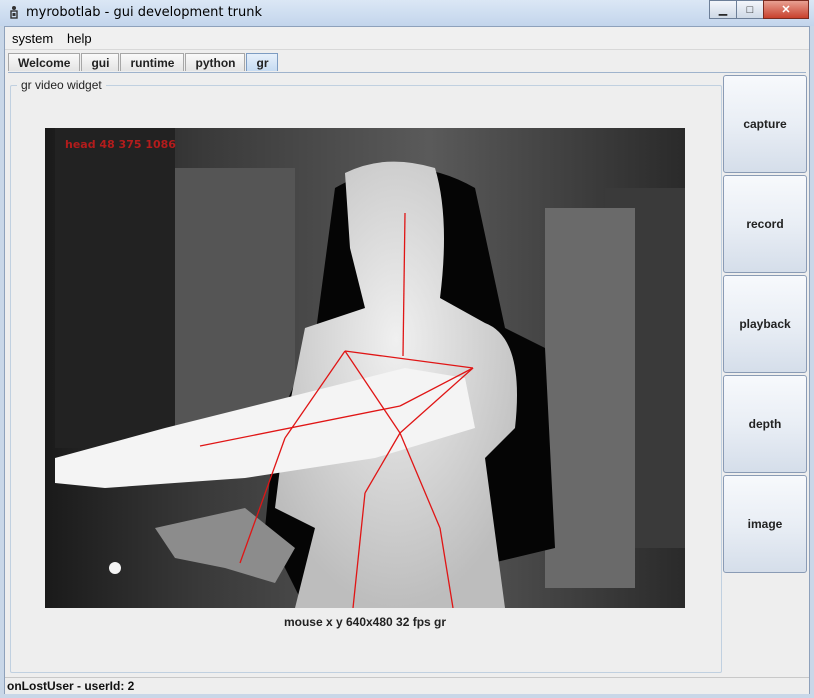 This screenshot has width=814, height=698. I want to click on window-controls: ▁ □ ✕, so click(759, 9).